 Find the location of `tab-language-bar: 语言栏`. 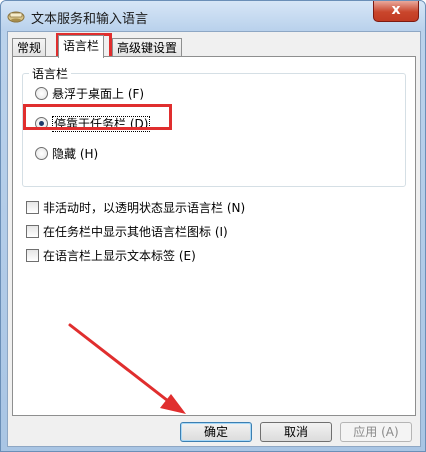

tab-language-bar: 语言栏 is located at coordinates (81, 46).